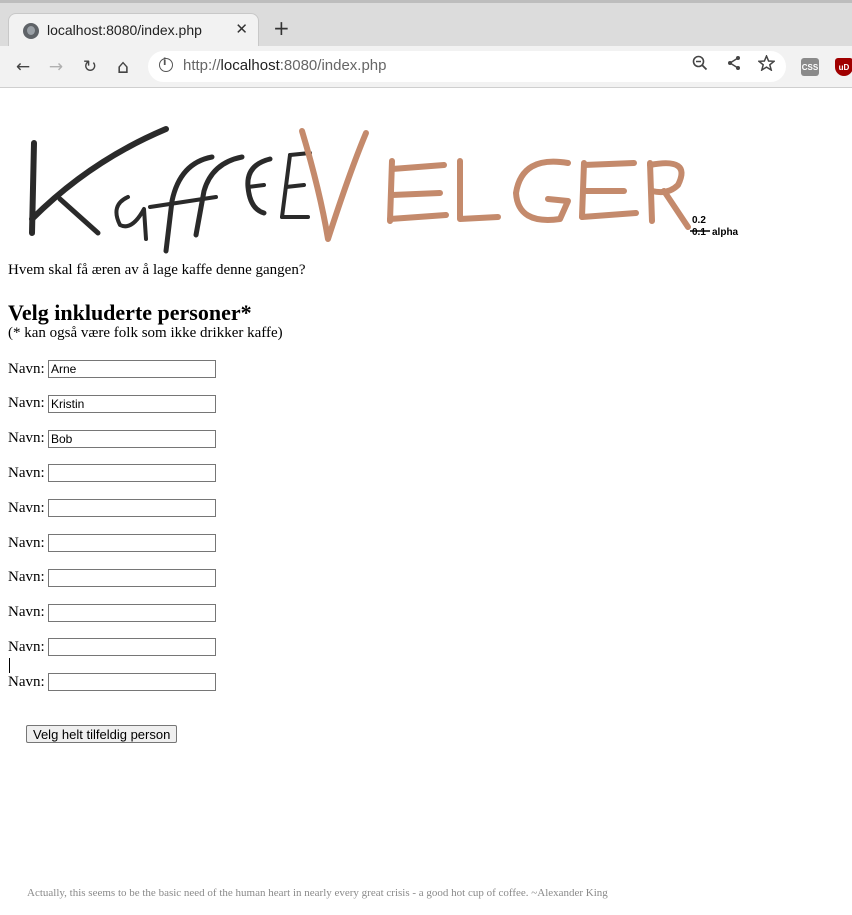 The height and width of the screenshot is (915, 852). What do you see at coordinates (241, 29) in the screenshot?
I see `close-icon: ✕` at bounding box center [241, 29].